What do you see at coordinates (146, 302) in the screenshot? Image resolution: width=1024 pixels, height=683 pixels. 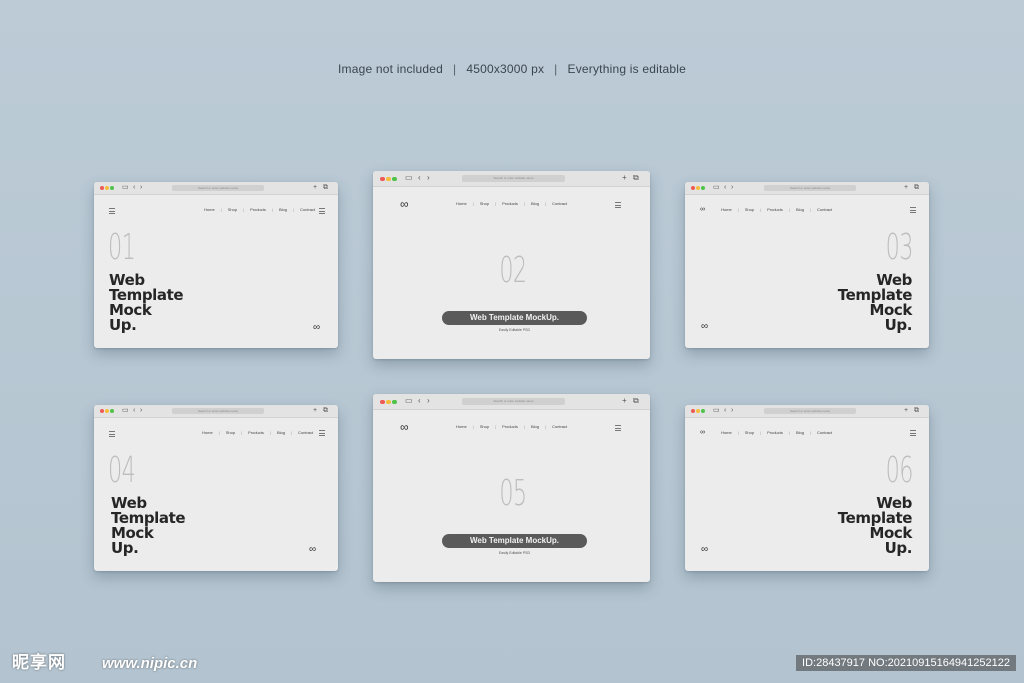 I see `headline: Web Template Mock Up.` at bounding box center [146, 302].